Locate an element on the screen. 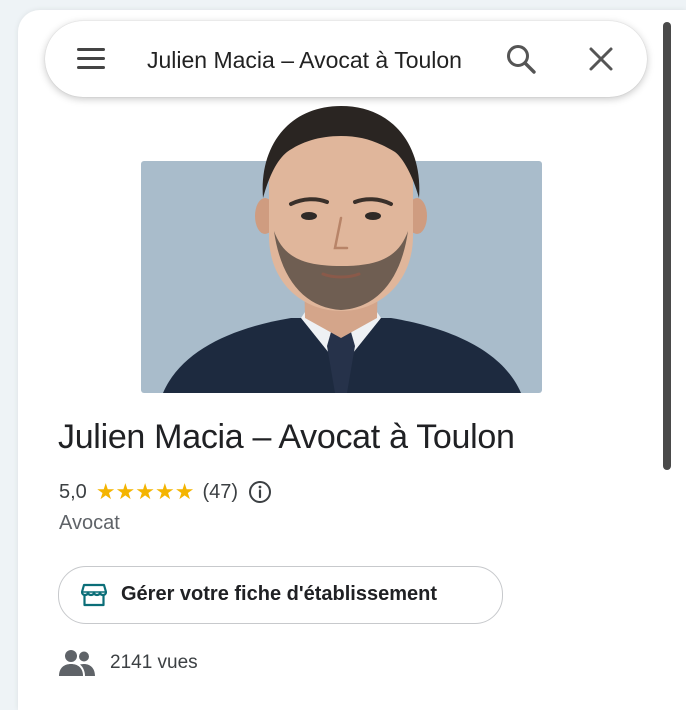  views-count: 2141 vues is located at coordinates (154, 662).